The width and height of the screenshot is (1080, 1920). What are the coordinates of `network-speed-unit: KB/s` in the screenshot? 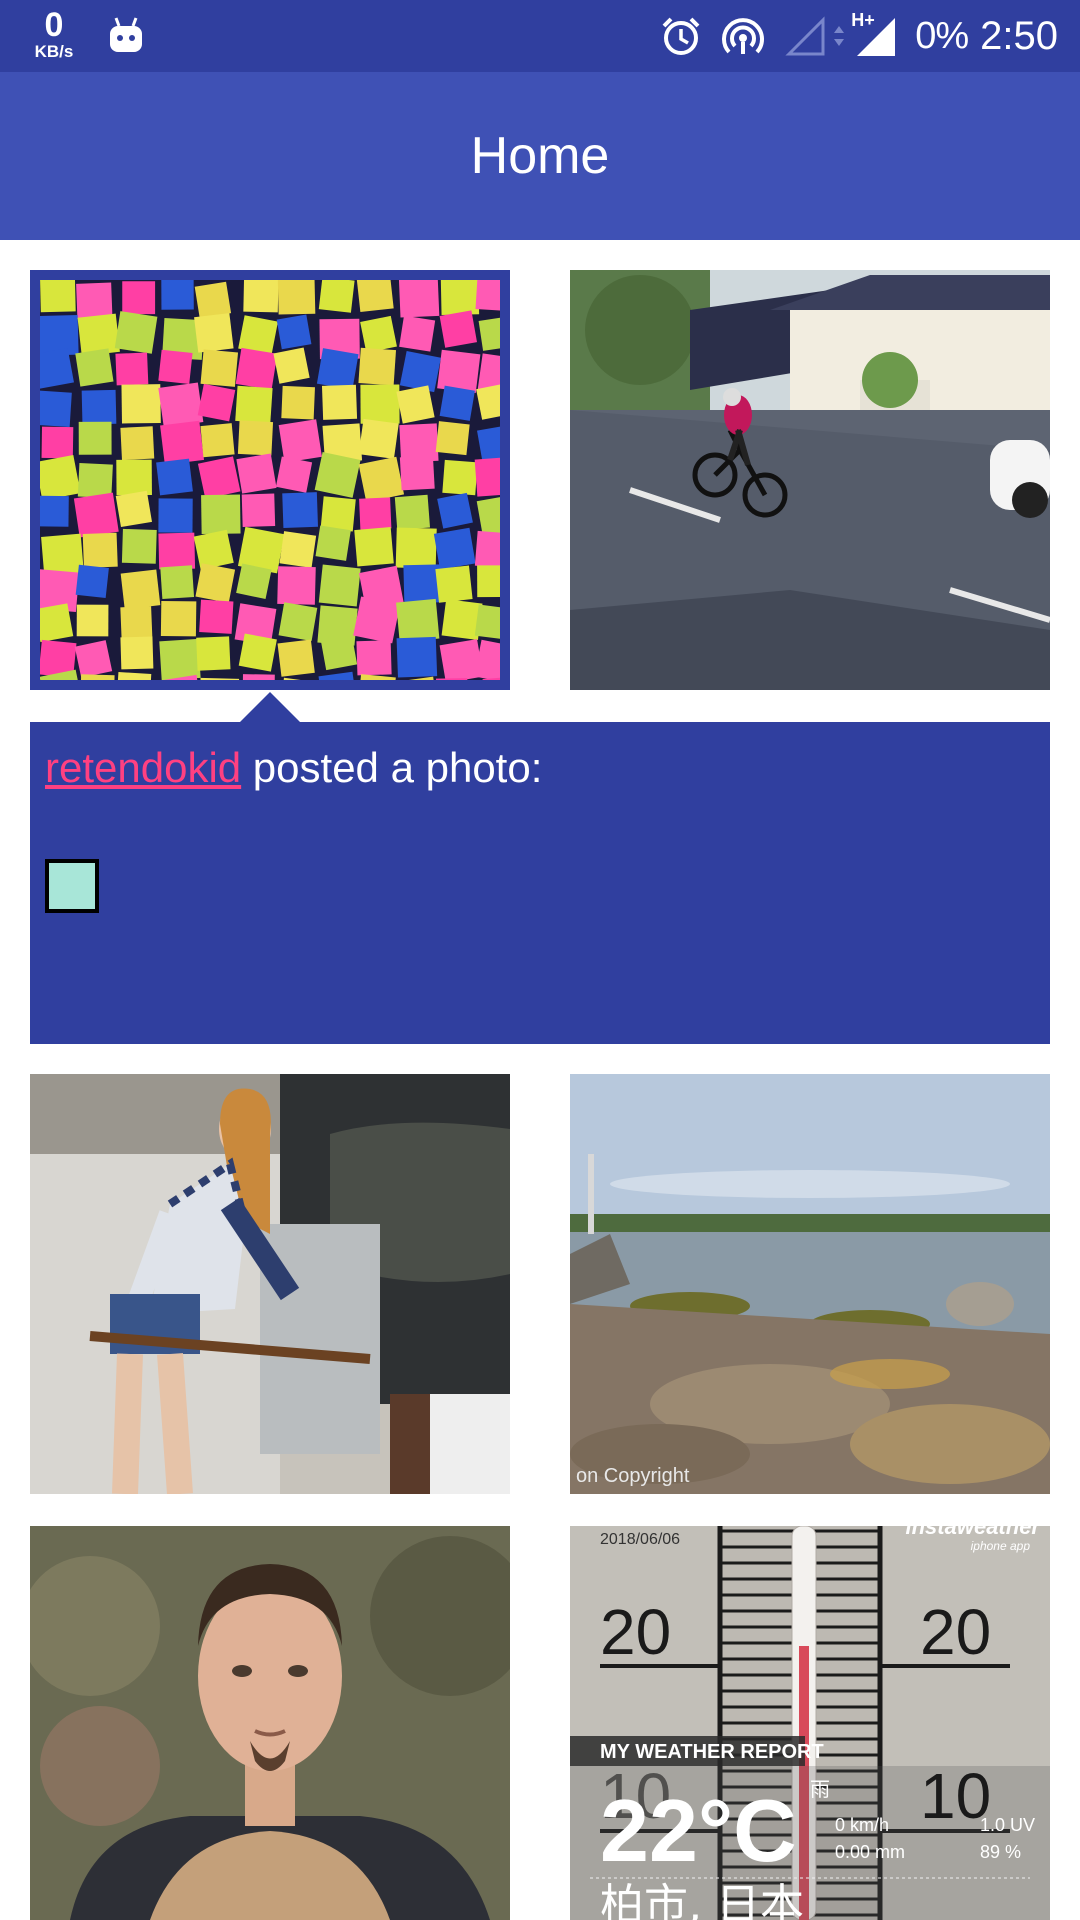 It's located at (54, 51).